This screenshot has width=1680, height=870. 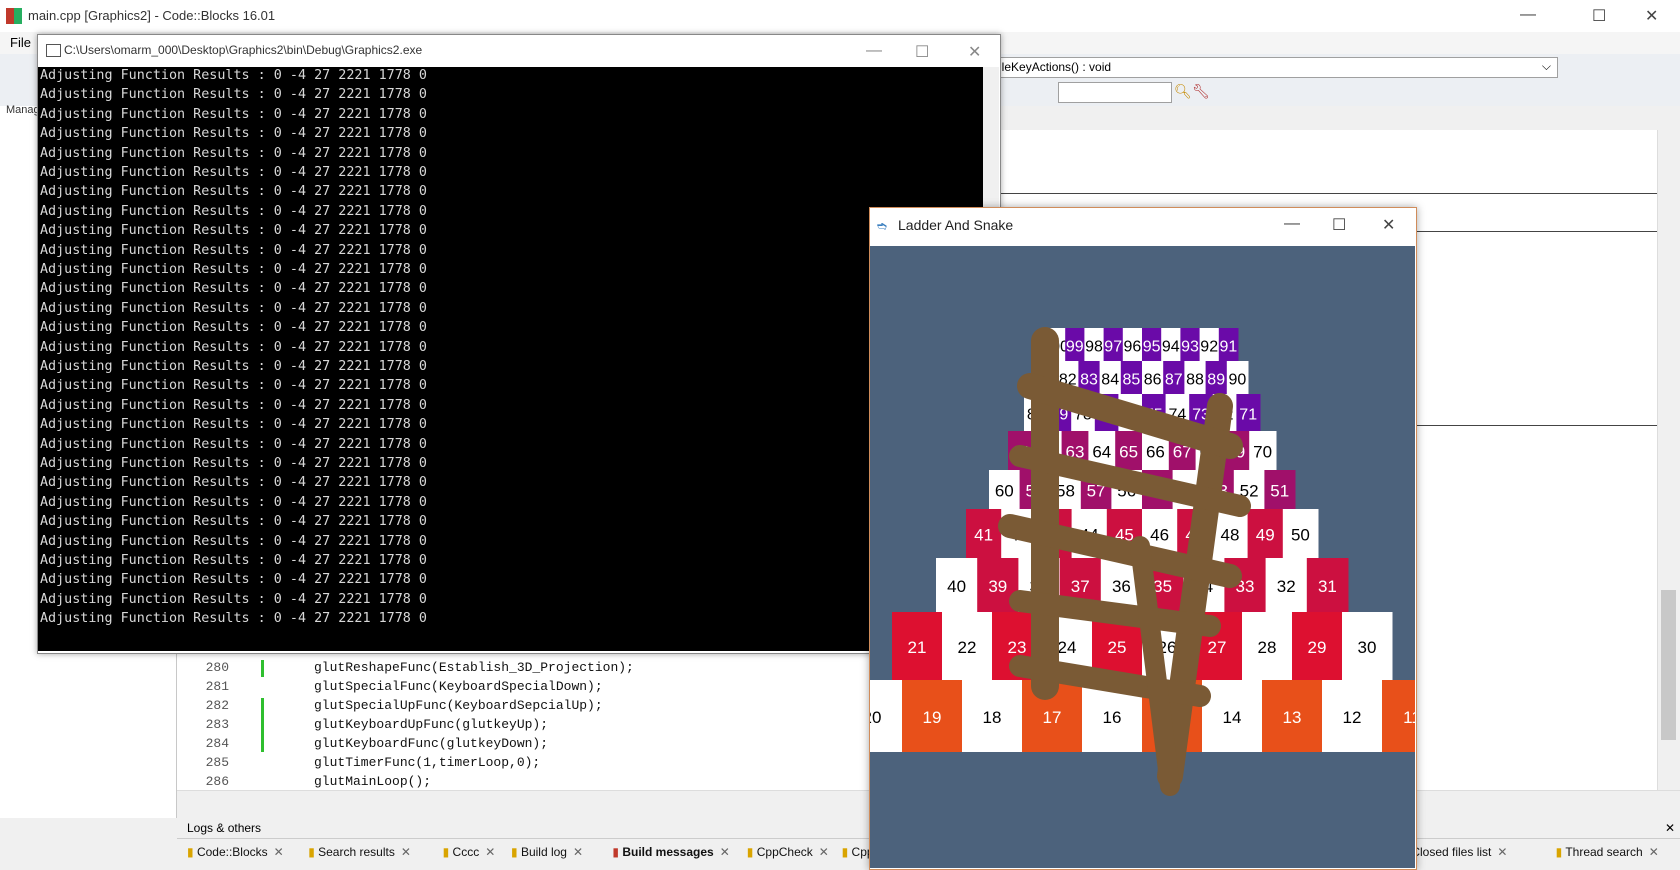 What do you see at coordinates (217, 724) in the screenshot?
I see `line-number: 283` at bounding box center [217, 724].